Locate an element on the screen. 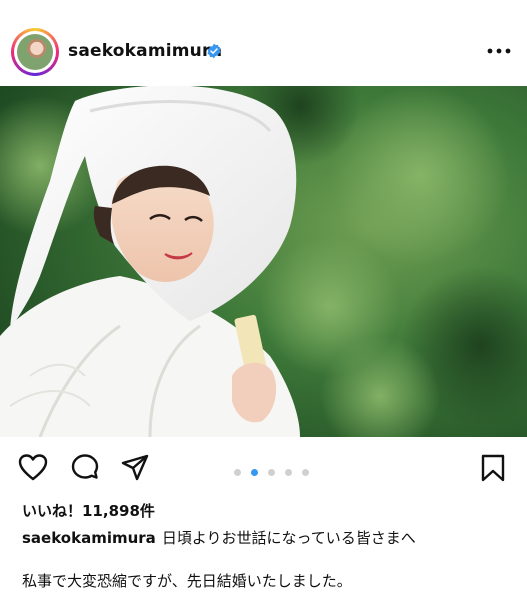 Image resolution: width=527 pixels, height=600 pixels. username: saekokamimura is located at coordinates (145, 51).